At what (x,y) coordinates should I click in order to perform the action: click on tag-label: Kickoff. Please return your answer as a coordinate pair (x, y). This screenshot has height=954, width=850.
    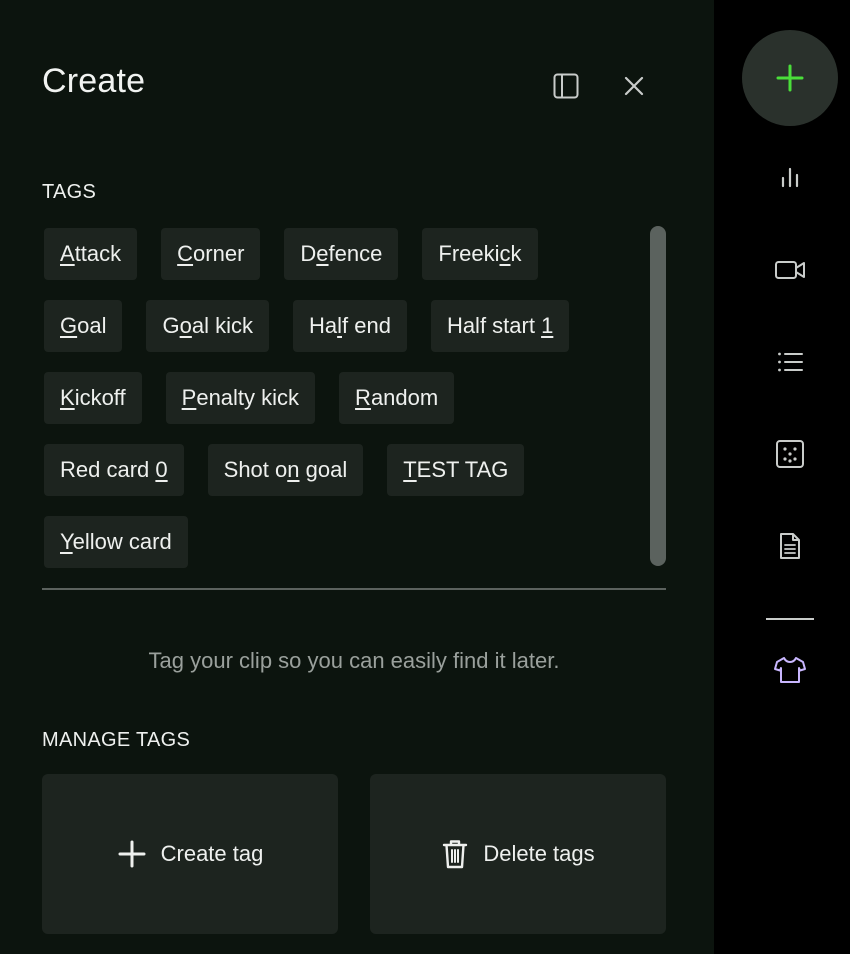
    Looking at the image, I should click on (93, 397).